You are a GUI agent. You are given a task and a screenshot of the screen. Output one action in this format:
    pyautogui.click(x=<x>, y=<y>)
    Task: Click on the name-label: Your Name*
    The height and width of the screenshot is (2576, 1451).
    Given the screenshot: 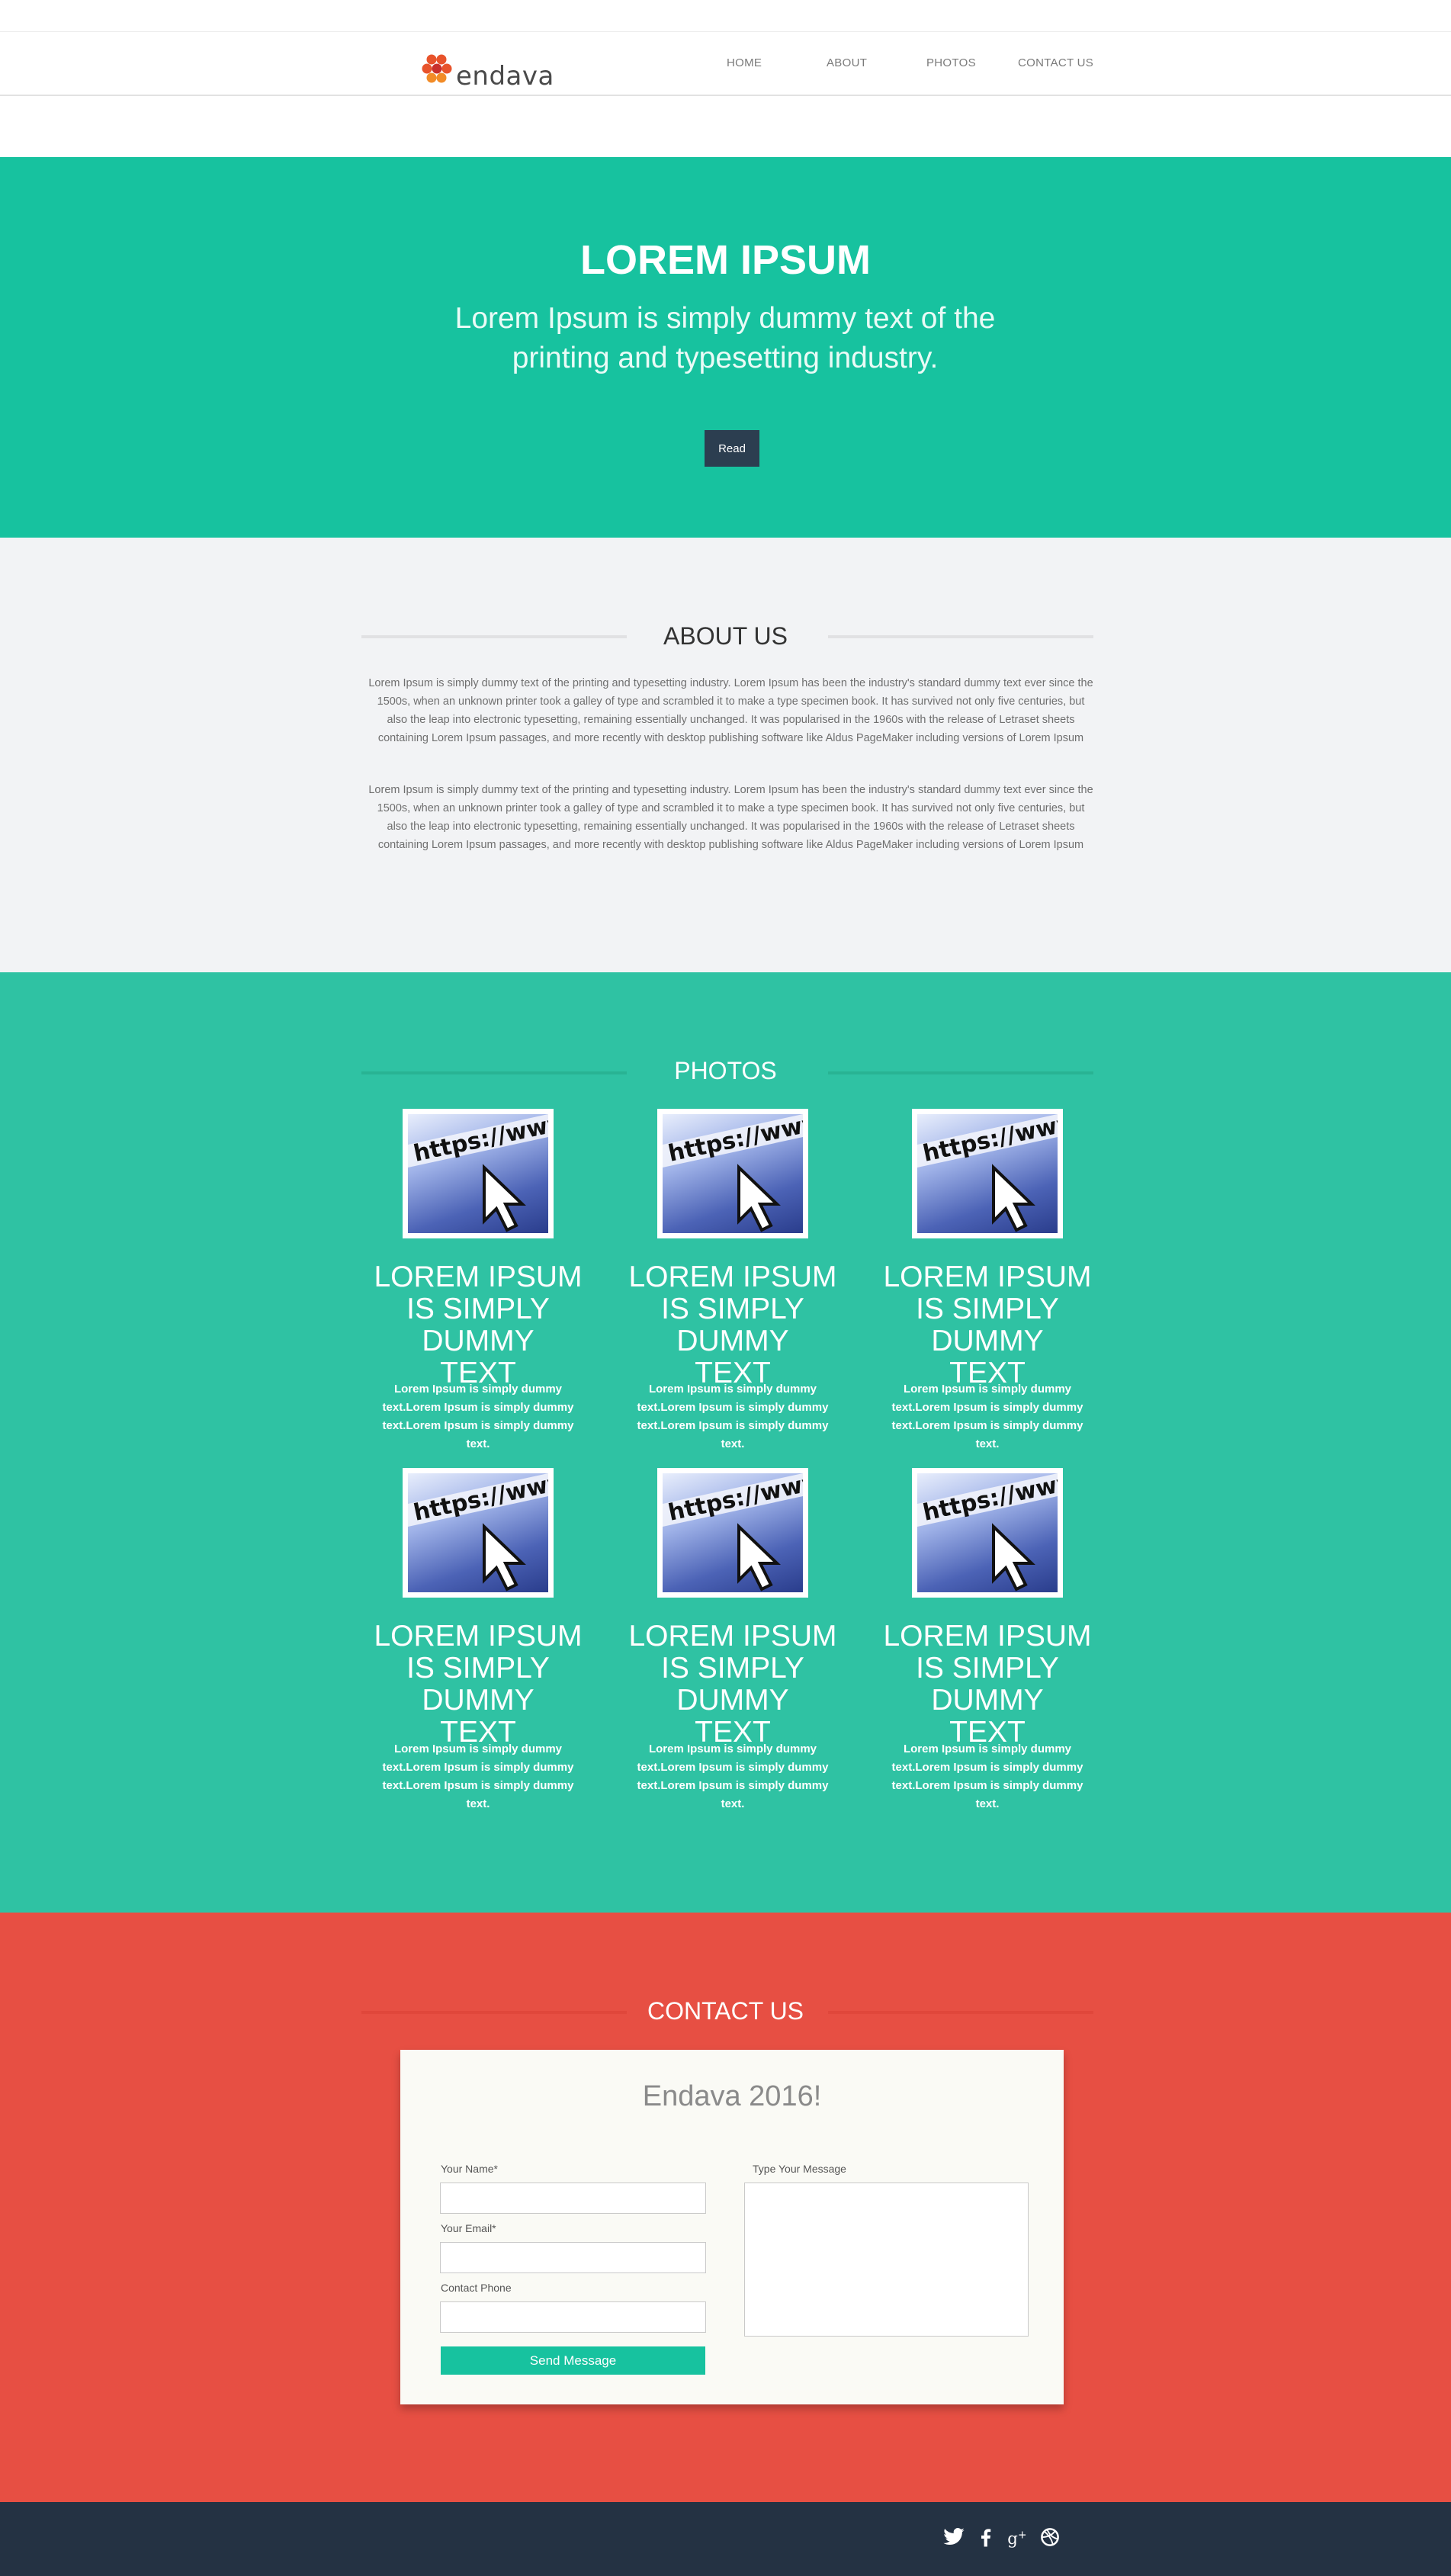 What is the action you would take?
    pyautogui.click(x=469, y=2169)
    